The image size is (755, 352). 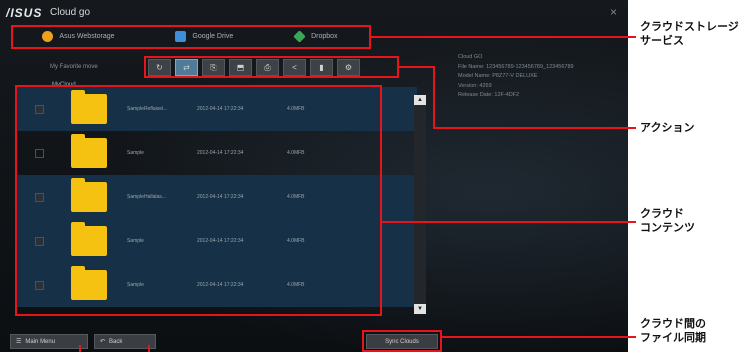 What do you see at coordinates (498, 76) in the screenshot?
I see `info-model-name: Model Name: P8Z77-V DELUXE` at bounding box center [498, 76].